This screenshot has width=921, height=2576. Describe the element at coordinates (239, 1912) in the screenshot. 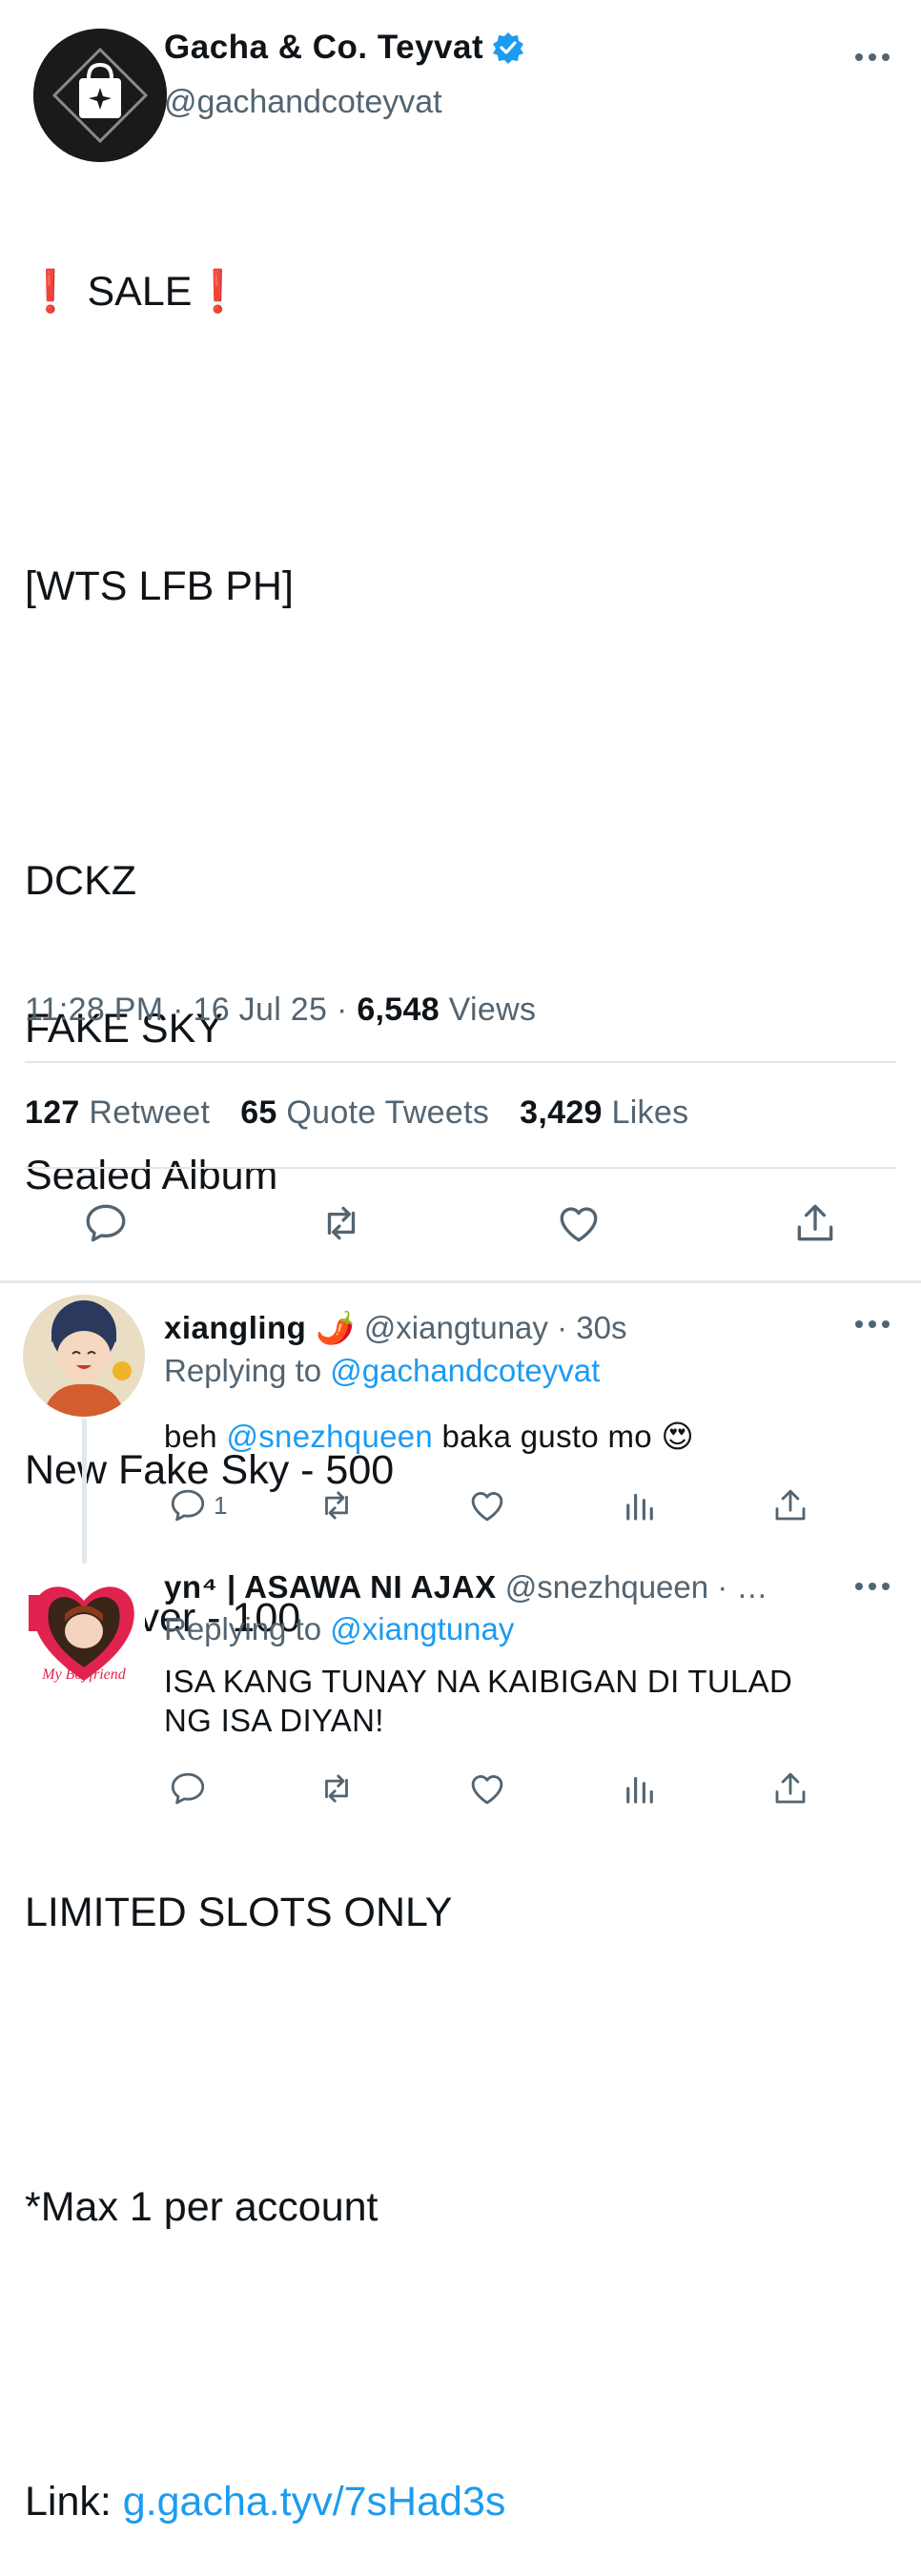

I see `tweet-line: LIMITED SLOTS ONLY` at that location.